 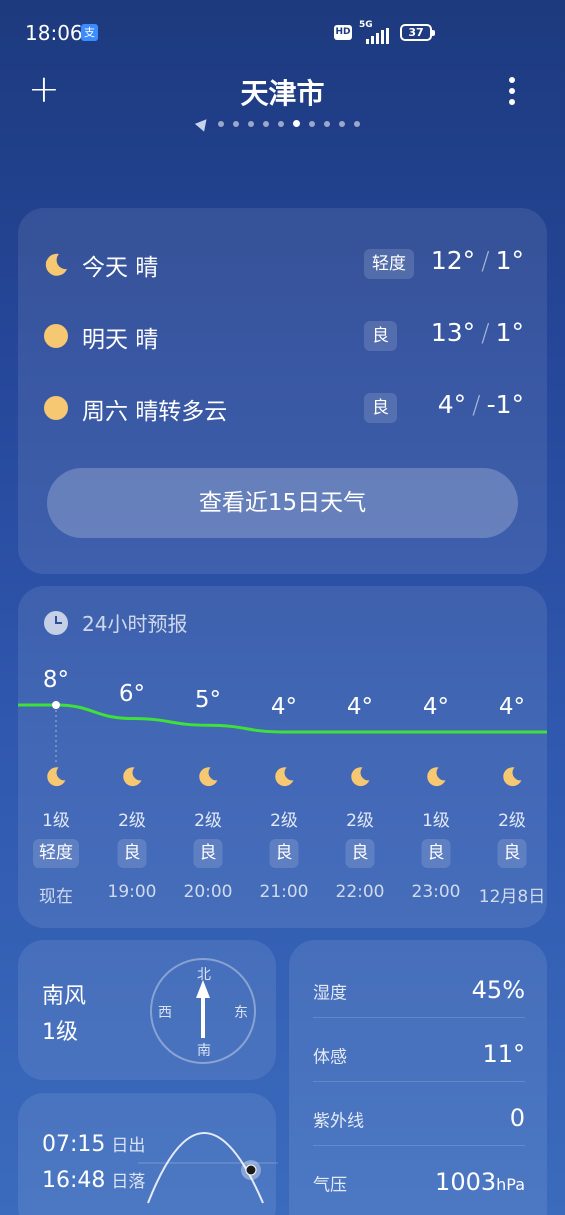 I want to click on compass-icon: 北 南 东 西, so click(x=203, y=1011).